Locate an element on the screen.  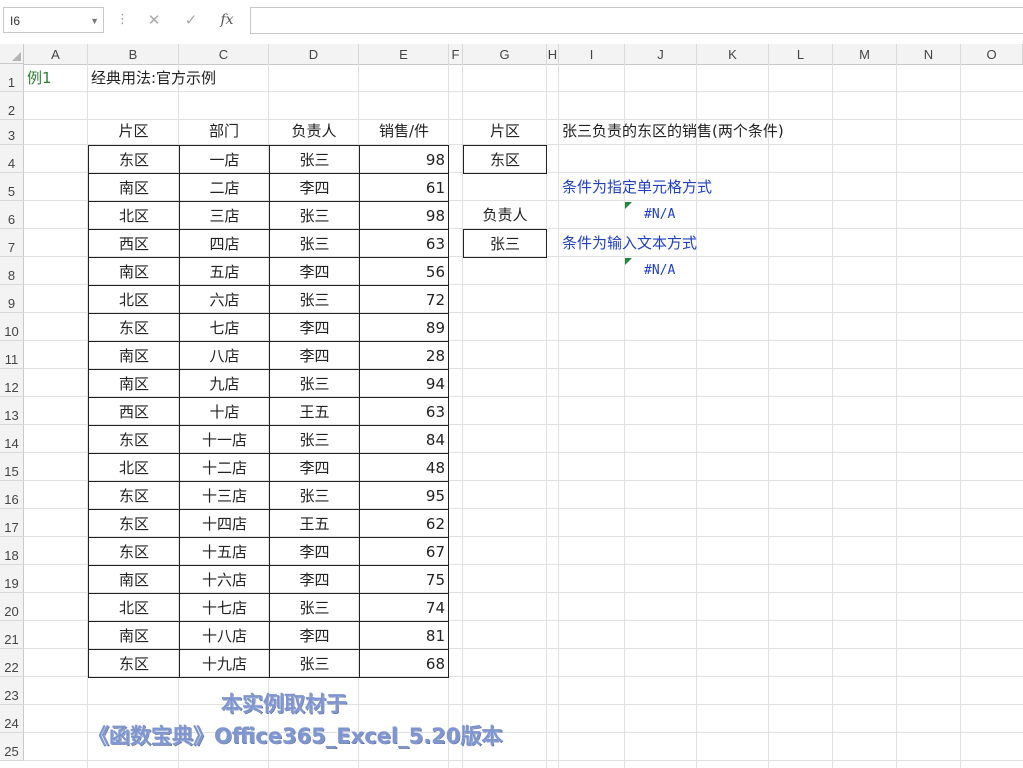
table-cell-sales: 62 is located at coordinates (404, 523).